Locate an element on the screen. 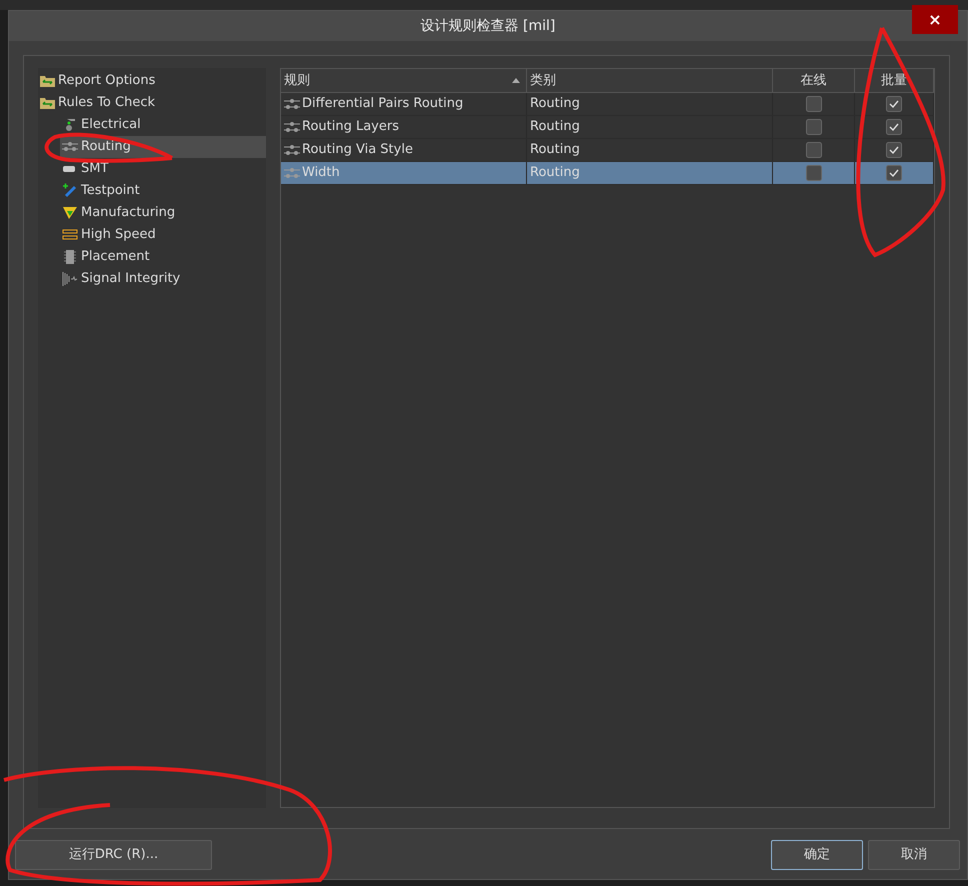 This screenshot has width=968, height=886. rule-row: Routing Layers Routing is located at coordinates (607, 127).